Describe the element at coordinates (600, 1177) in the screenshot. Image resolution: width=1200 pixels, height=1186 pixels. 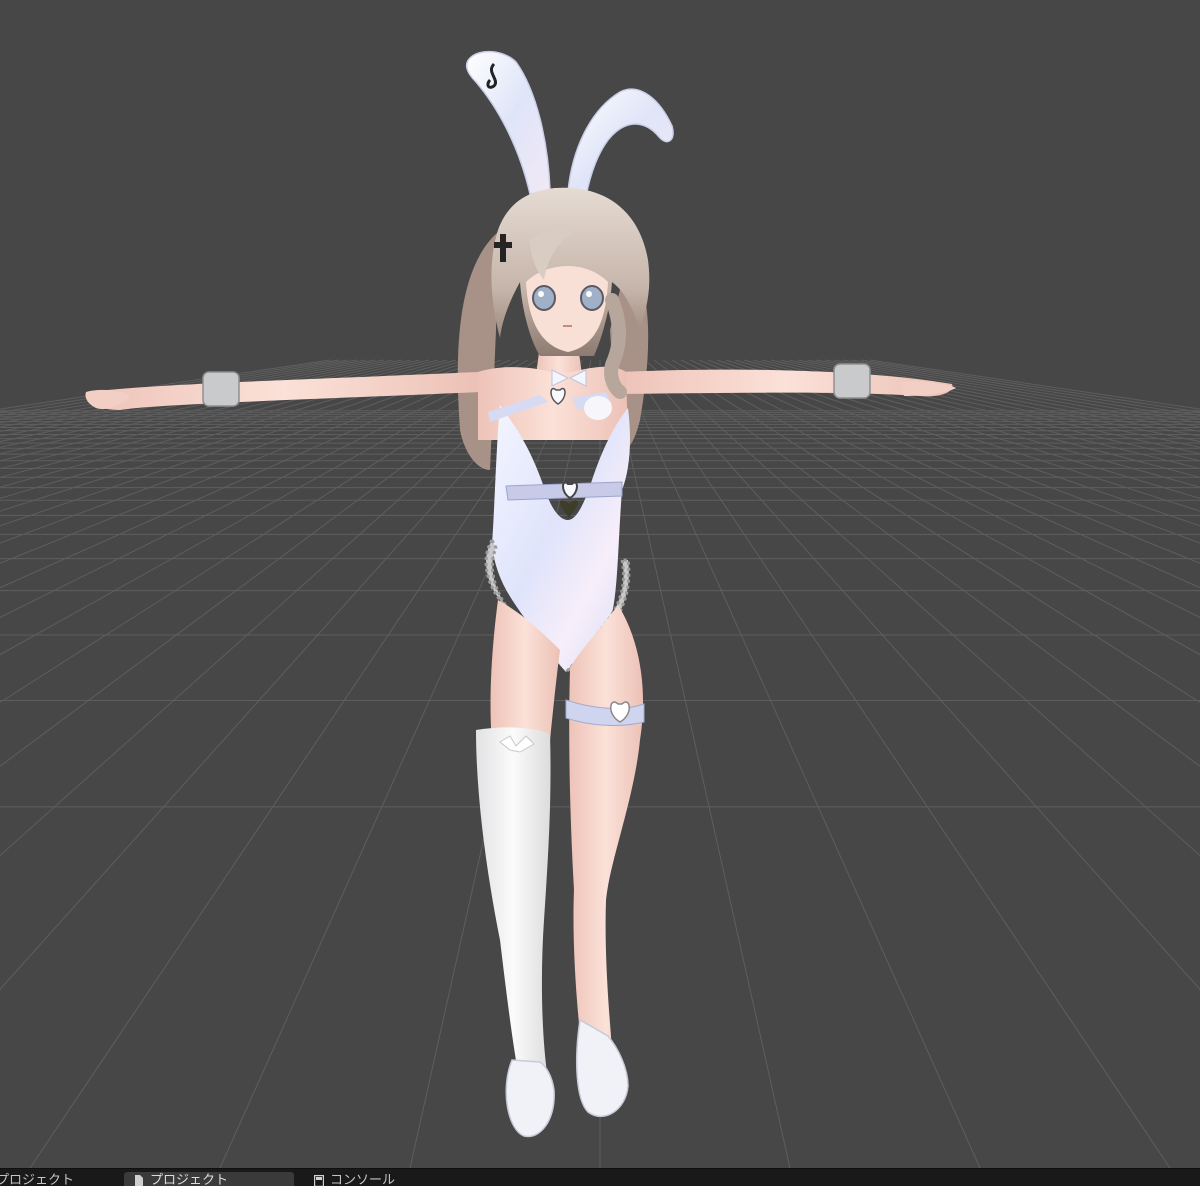
I see `bottom-tab-bar: プロジェクト プロジェクト コンソール` at that location.